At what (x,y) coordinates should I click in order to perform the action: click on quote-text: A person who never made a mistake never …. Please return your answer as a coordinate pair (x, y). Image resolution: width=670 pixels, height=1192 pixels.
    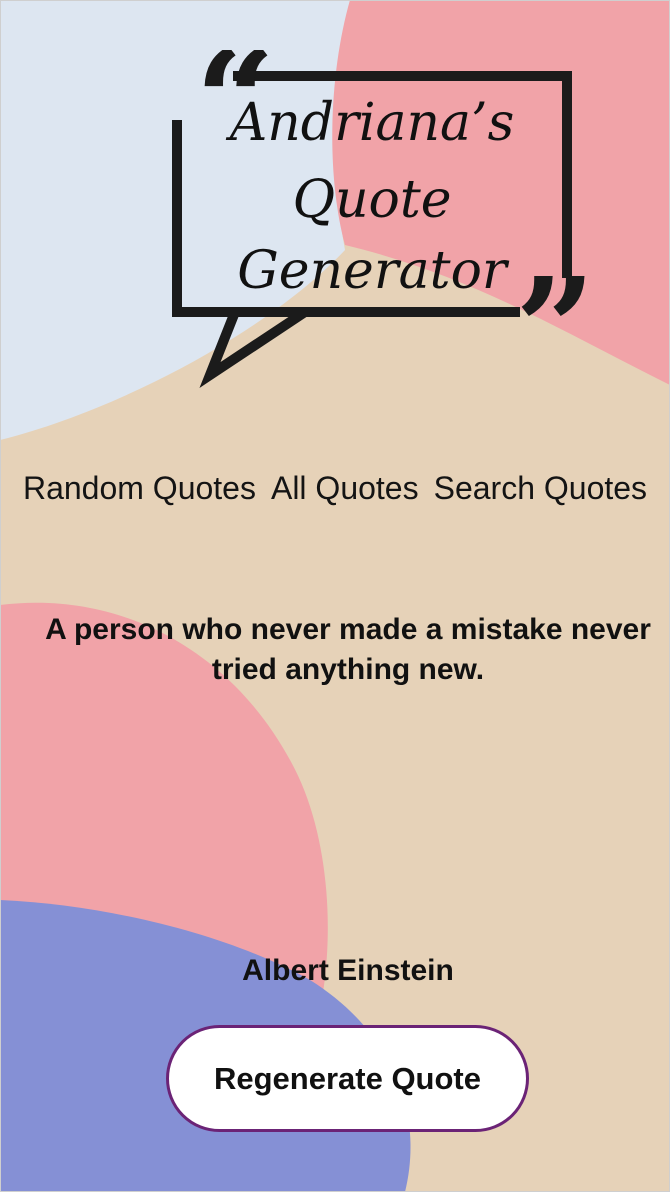
    Looking at the image, I should click on (348, 649).